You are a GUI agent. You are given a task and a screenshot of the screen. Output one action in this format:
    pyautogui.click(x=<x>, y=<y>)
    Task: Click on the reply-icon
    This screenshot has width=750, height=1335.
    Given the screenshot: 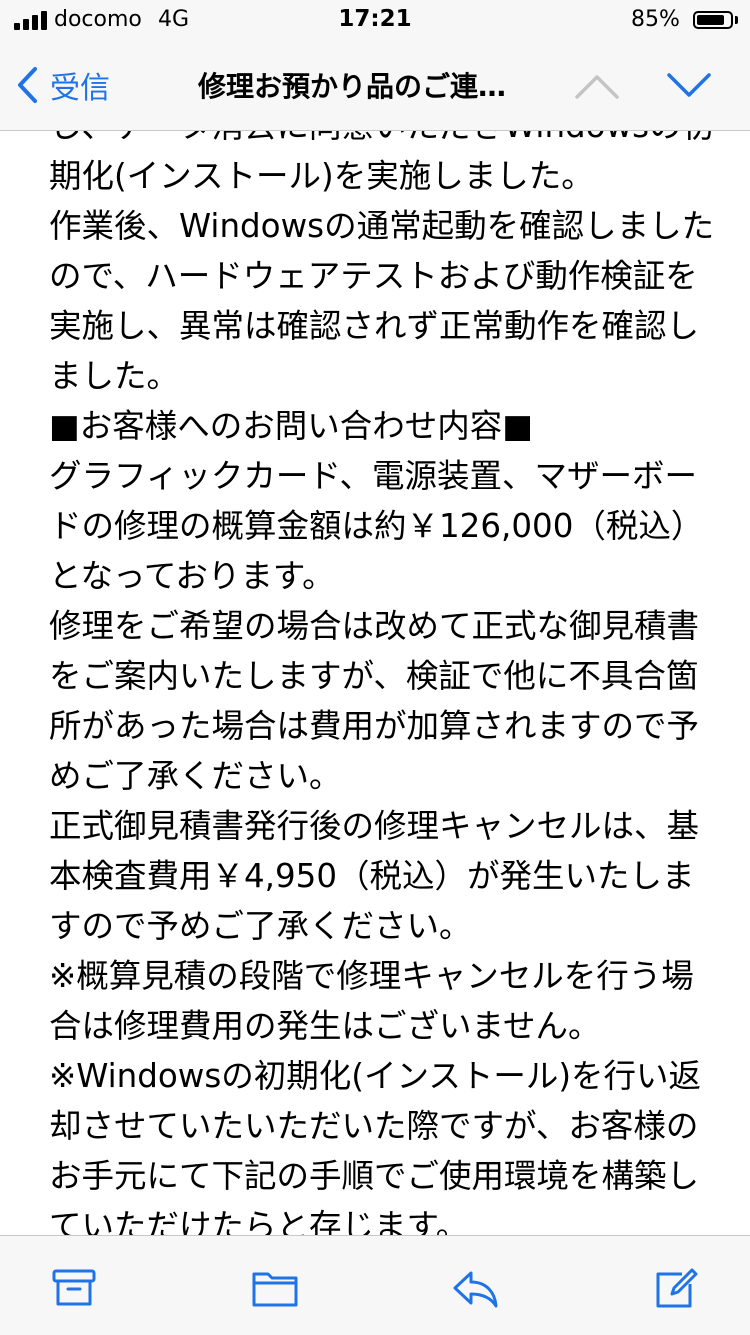 What is the action you would take?
    pyautogui.click(x=475, y=1288)
    